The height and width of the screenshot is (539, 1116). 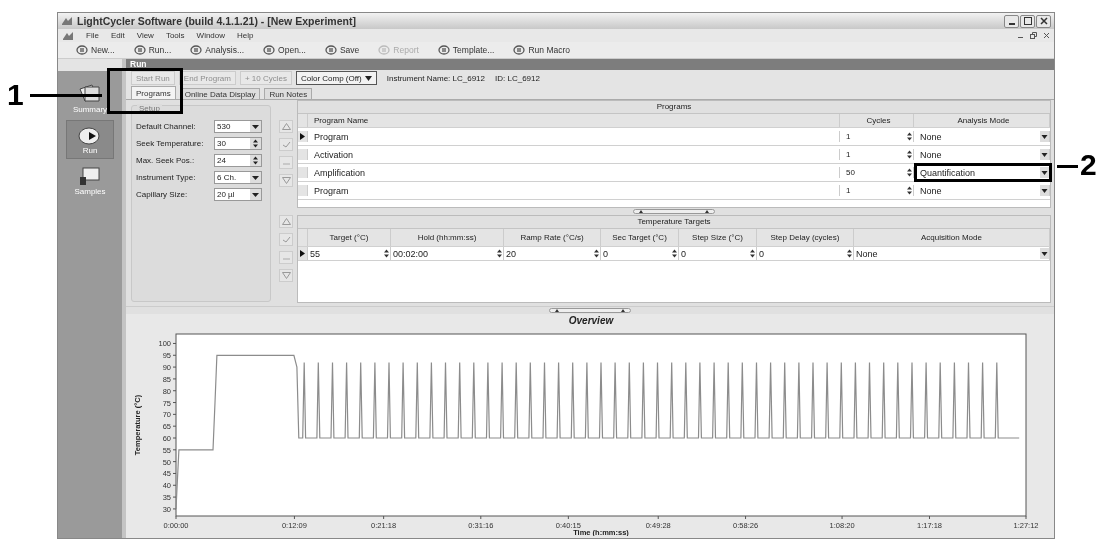 I want to click on field-label: Capillary Size:, so click(x=162, y=195).